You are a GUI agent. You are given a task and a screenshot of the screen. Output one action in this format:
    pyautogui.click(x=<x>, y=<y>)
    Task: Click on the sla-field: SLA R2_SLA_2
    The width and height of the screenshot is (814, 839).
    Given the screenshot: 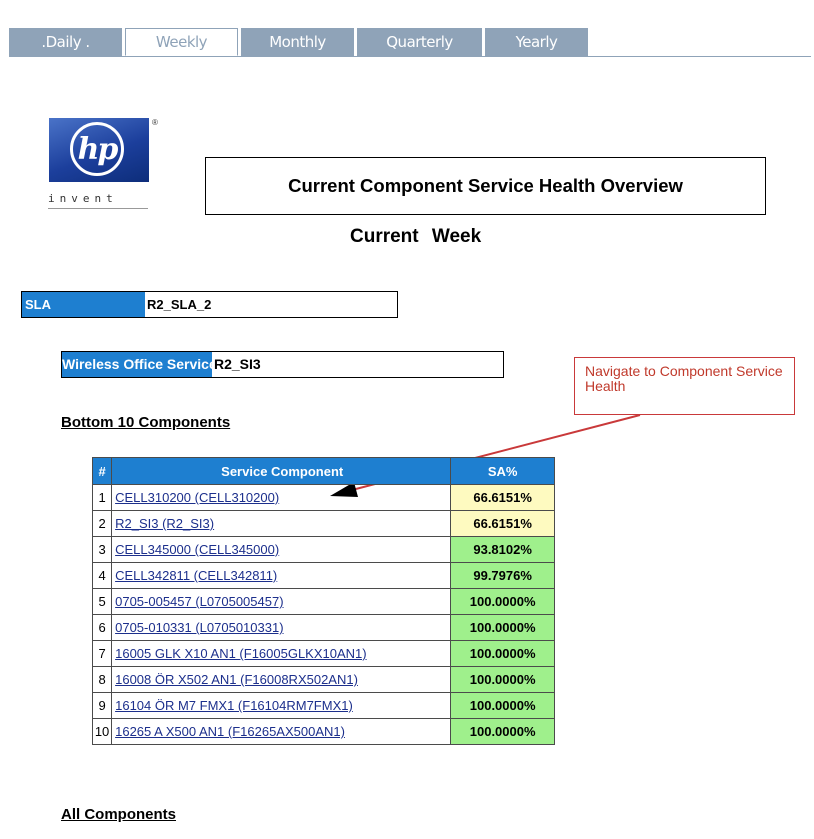 What is the action you would take?
    pyautogui.click(x=209, y=304)
    